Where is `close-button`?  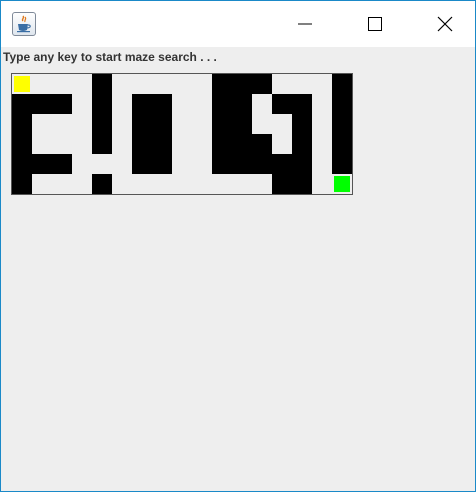
close-button is located at coordinates (445, 24).